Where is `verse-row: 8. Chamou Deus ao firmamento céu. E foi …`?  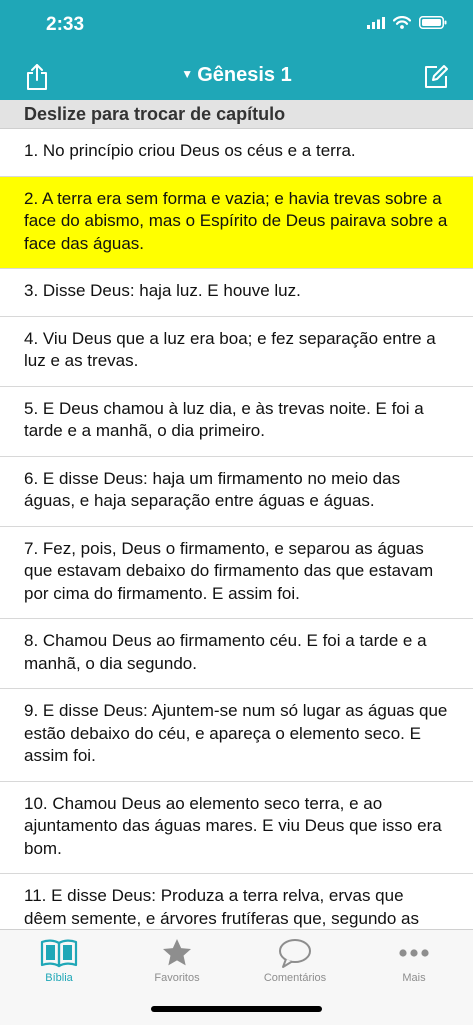 verse-row: 8. Chamou Deus ao firmamento céu. E foi … is located at coordinates (236, 654).